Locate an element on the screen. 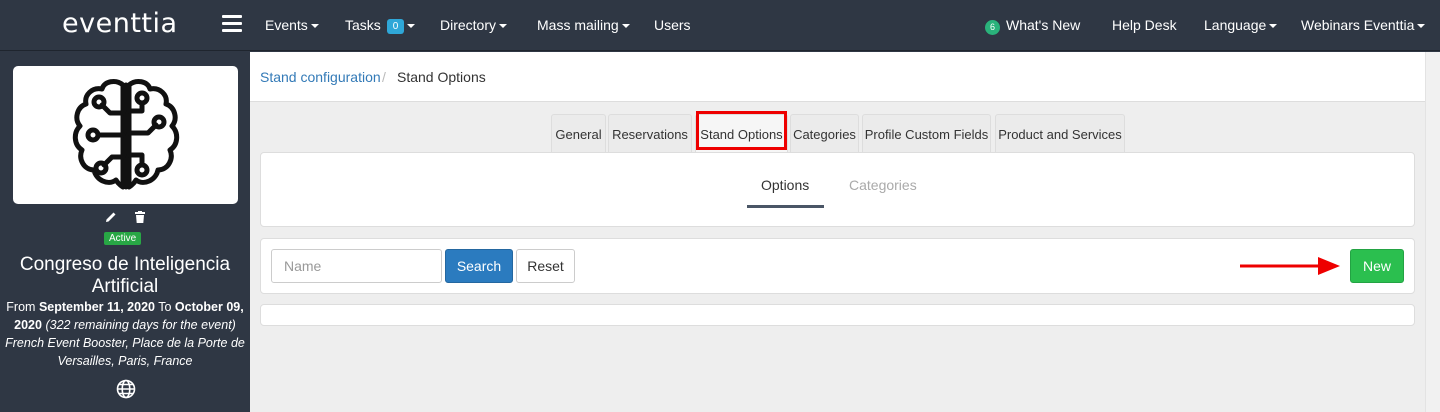 This screenshot has height=412, width=1440. event-tools is located at coordinates (125, 219).